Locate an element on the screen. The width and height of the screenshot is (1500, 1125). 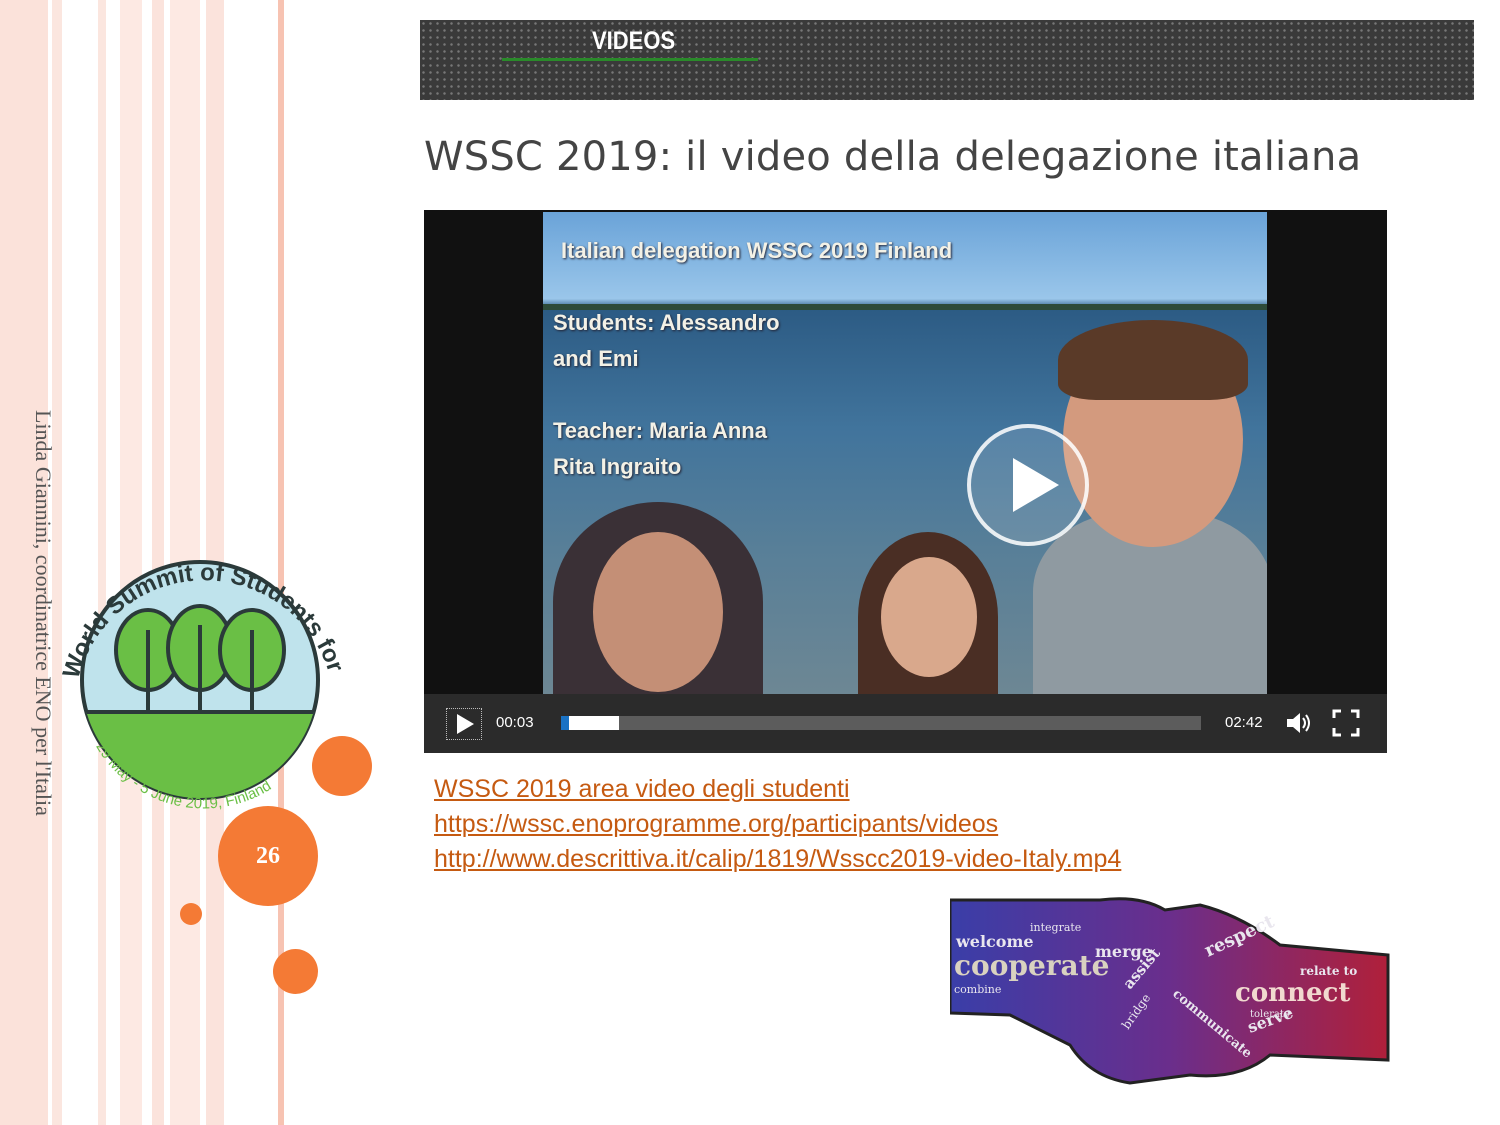
page-number: 26 is located at coordinates (268, 856).